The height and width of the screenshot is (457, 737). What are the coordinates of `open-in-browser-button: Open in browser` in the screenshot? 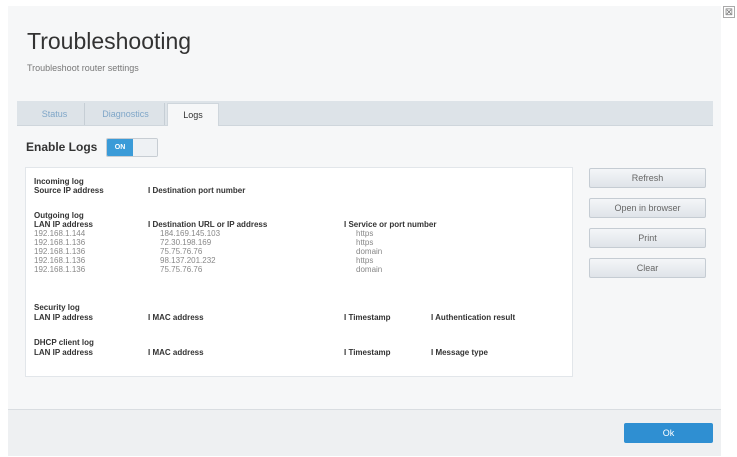 It's located at (647, 208).